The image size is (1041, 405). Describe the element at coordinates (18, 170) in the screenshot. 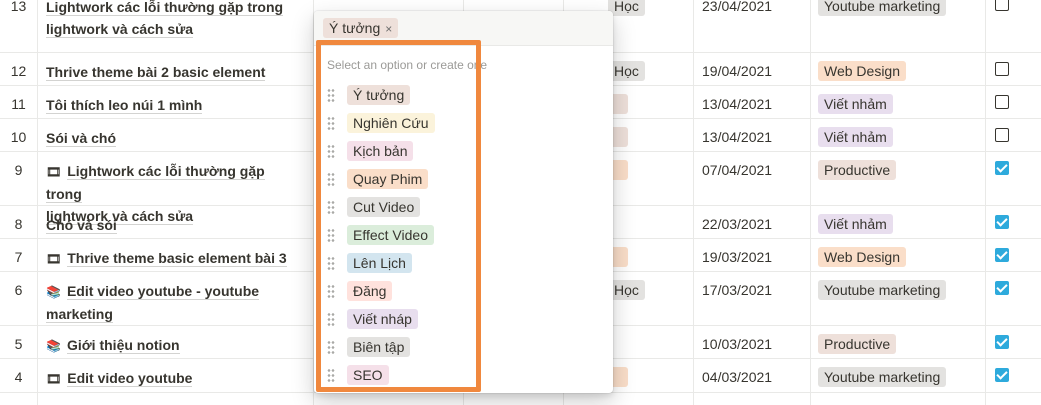

I see `row-number: 9` at that location.